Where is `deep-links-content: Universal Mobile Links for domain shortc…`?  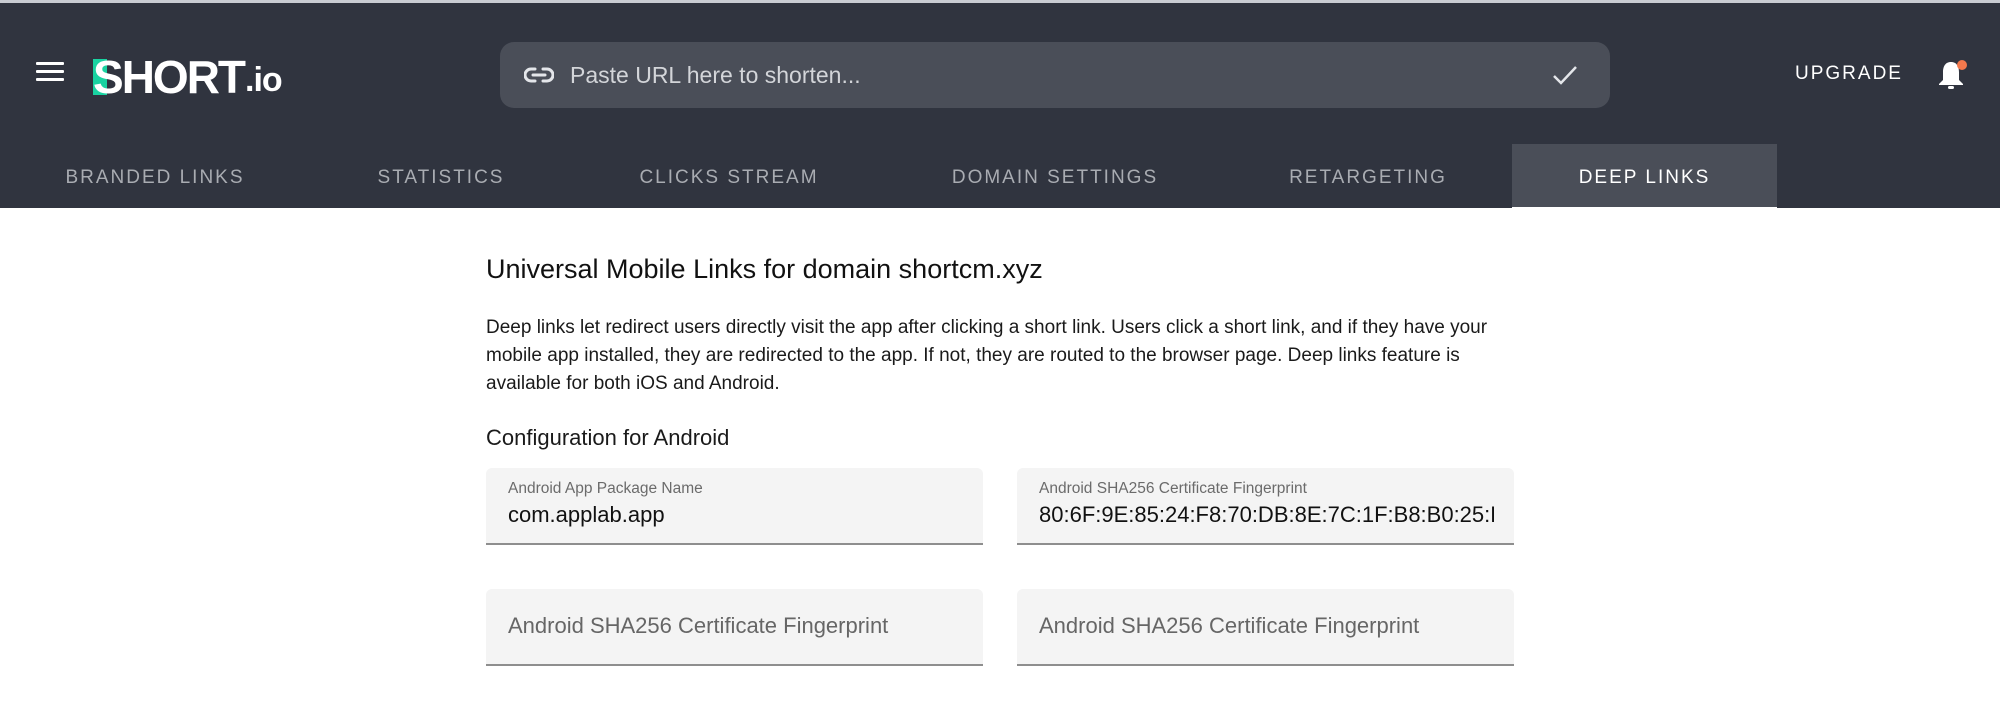
deep-links-content: Universal Mobile Links for domain shortc… is located at coordinates (1000, 352).